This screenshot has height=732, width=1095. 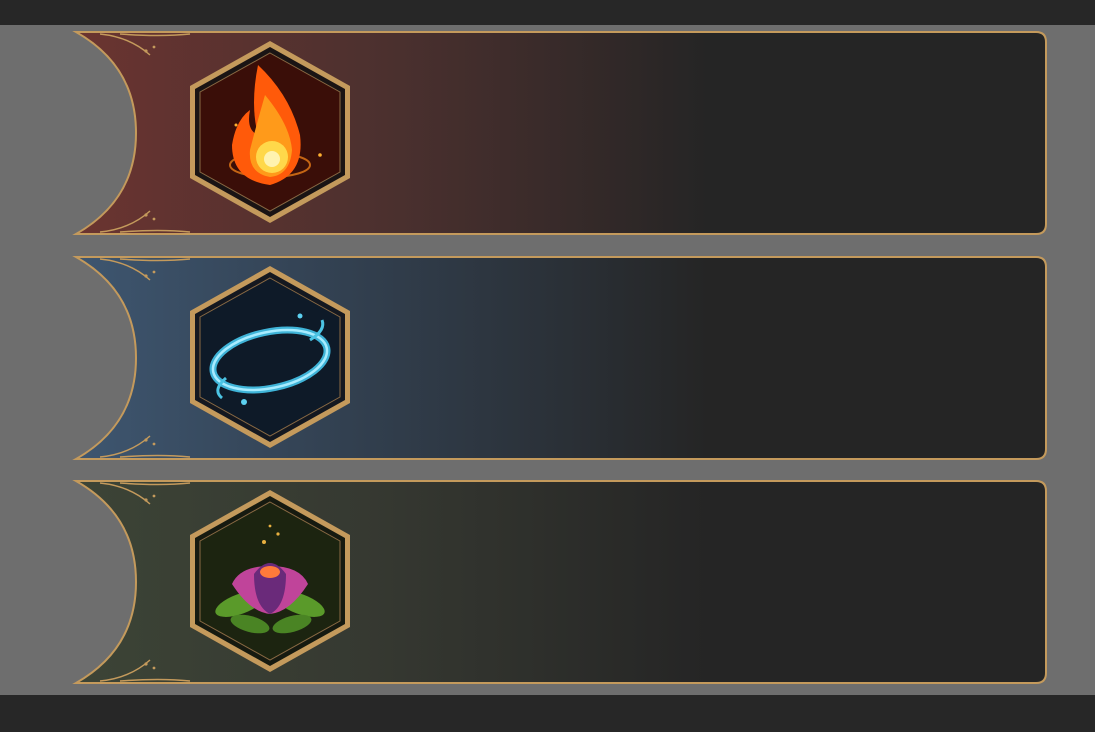 What do you see at coordinates (547, 12) in the screenshot?
I see `top-frame-bar` at bounding box center [547, 12].